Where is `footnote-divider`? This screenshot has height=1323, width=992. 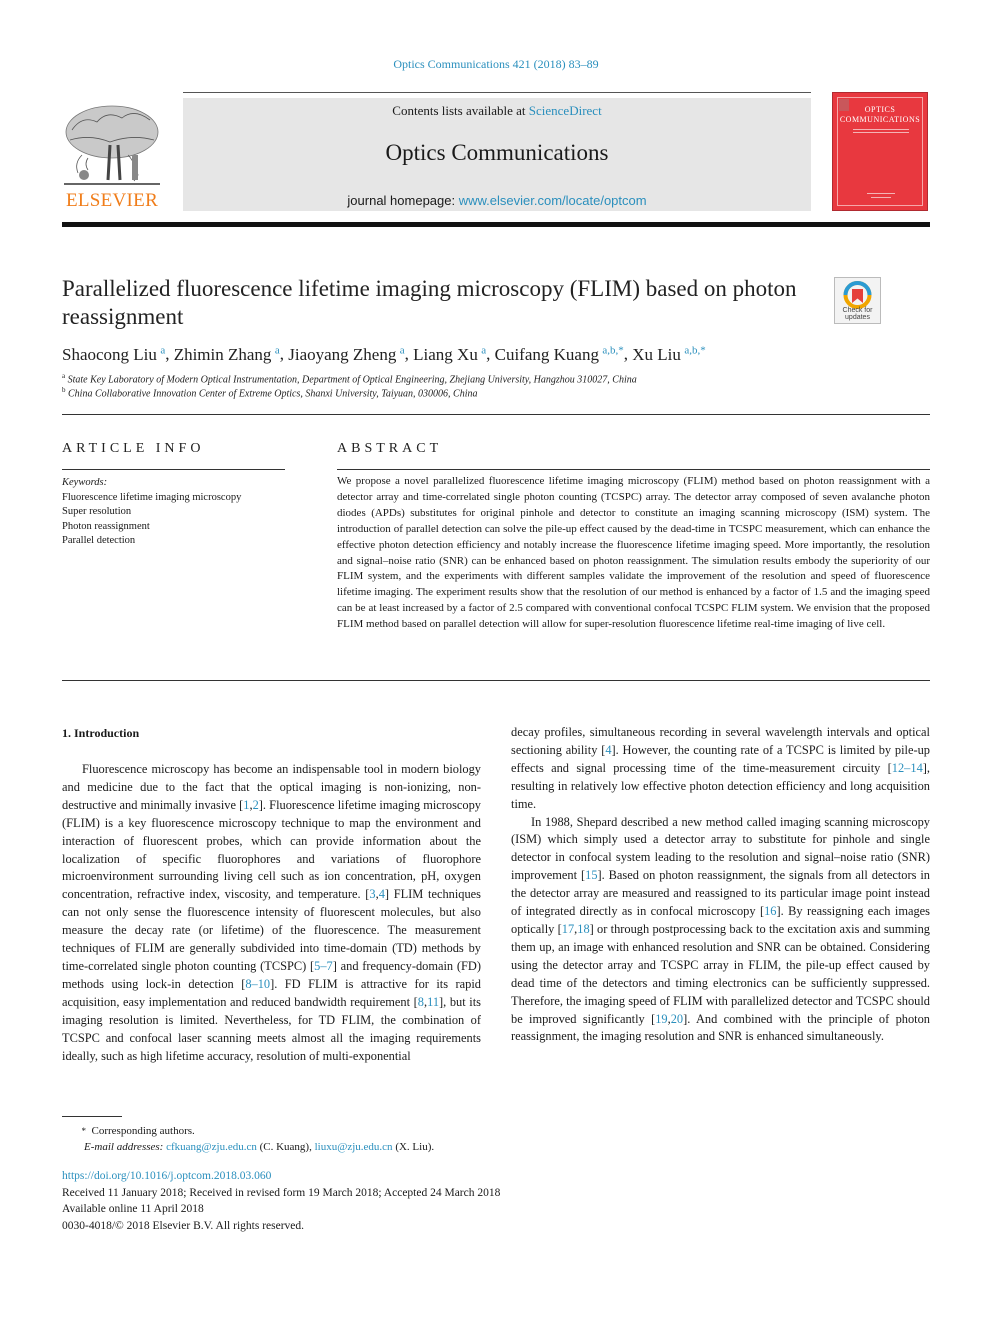 footnote-divider is located at coordinates (92, 1116).